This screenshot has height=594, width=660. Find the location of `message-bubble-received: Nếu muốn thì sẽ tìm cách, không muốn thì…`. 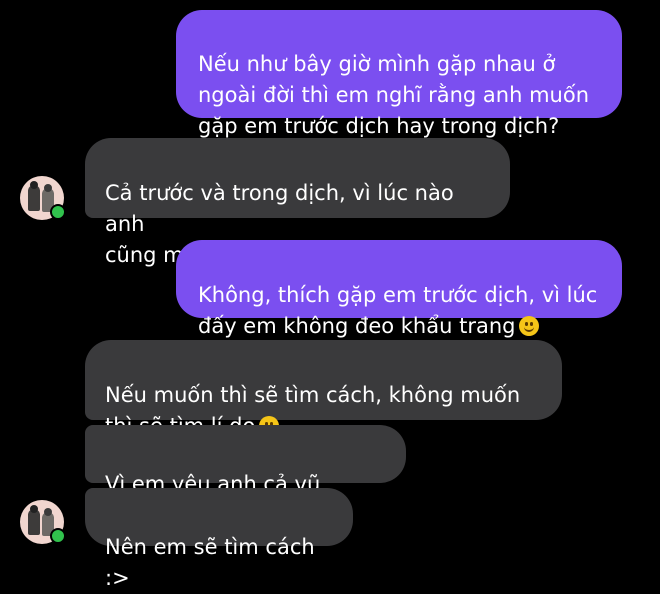

message-bubble-received: Nếu muốn thì sẽ tìm cách, không muốn thì… is located at coordinates (323, 389).